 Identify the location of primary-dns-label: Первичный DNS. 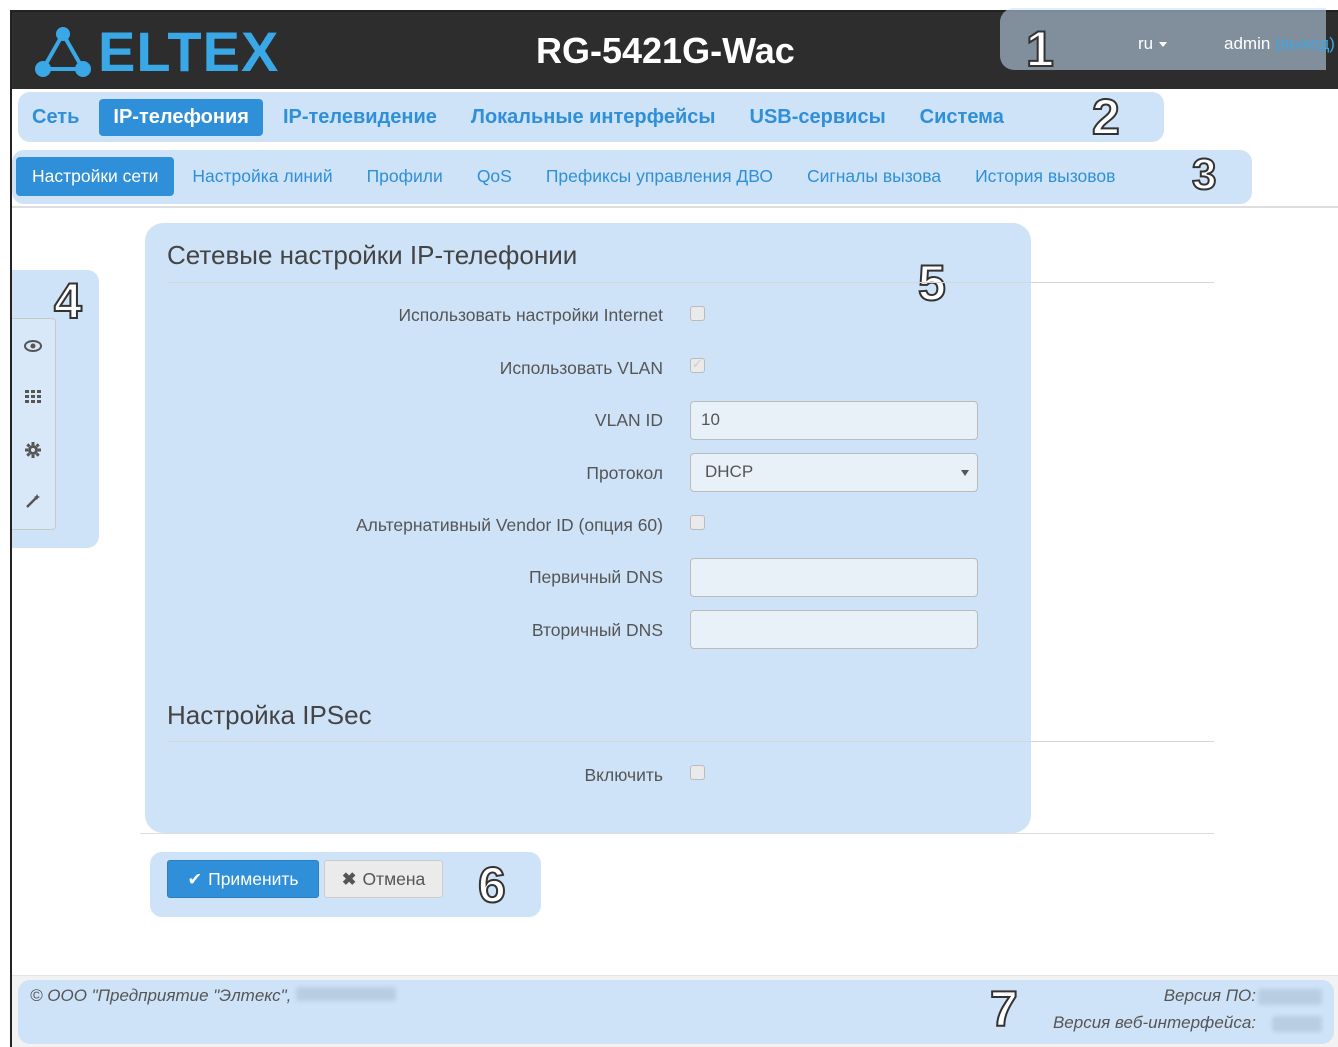
(595, 577).